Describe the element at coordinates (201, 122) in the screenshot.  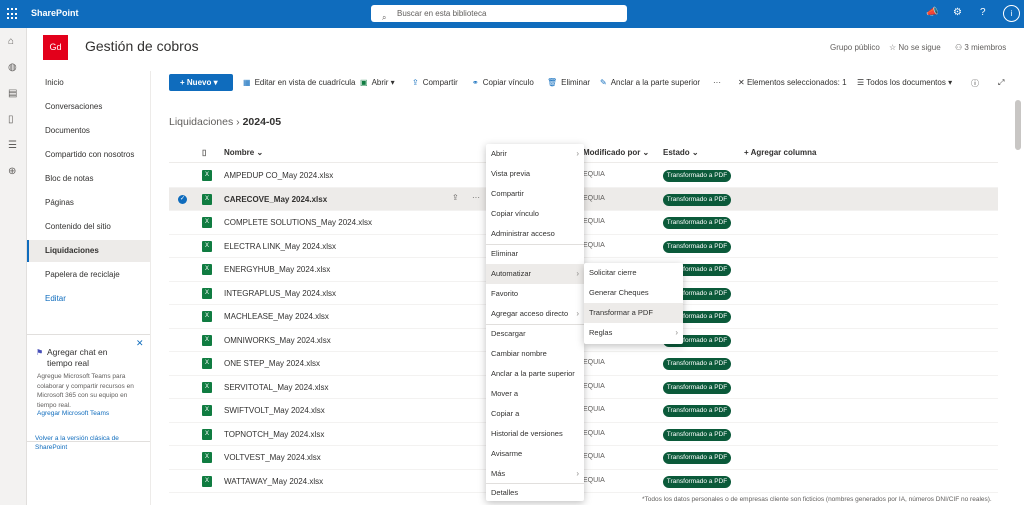
I see `breadcrumb-root: Liquidaciones` at that location.